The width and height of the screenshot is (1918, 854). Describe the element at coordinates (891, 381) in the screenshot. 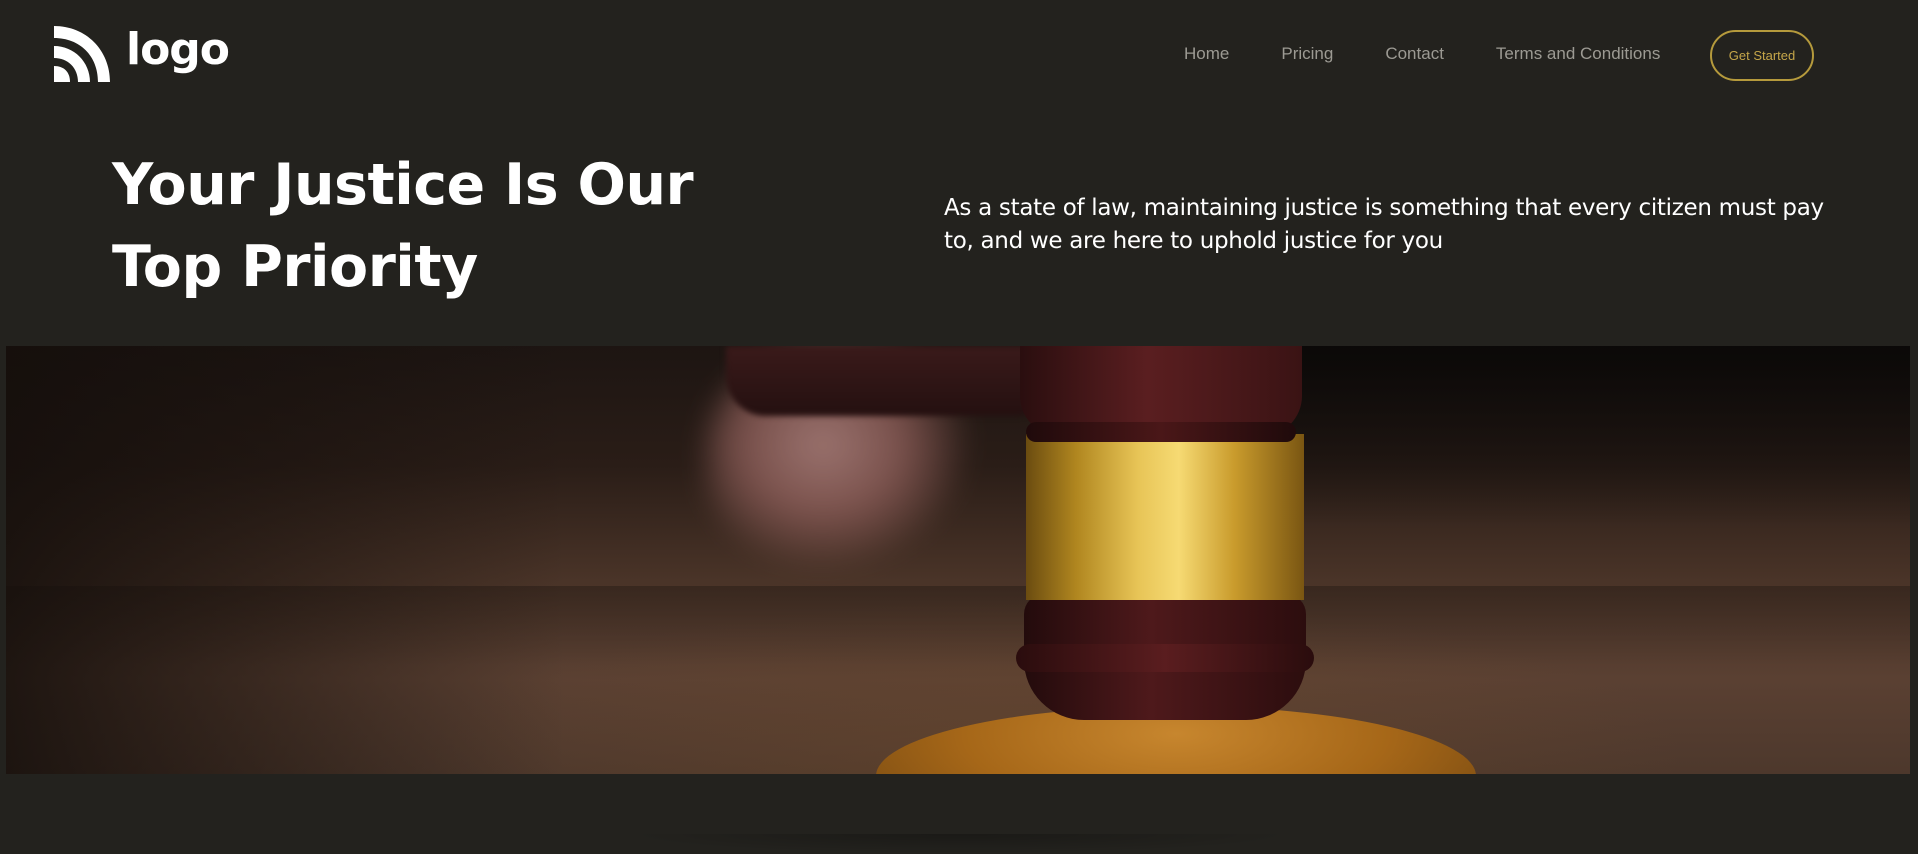

I see `gavel-handle` at that location.